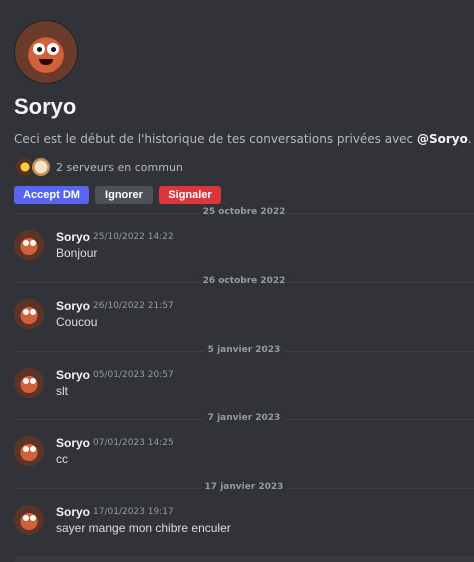 The image size is (474, 562). What do you see at coordinates (244, 107) in the screenshot?
I see `profile-username: Soryo` at bounding box center [244, 107].